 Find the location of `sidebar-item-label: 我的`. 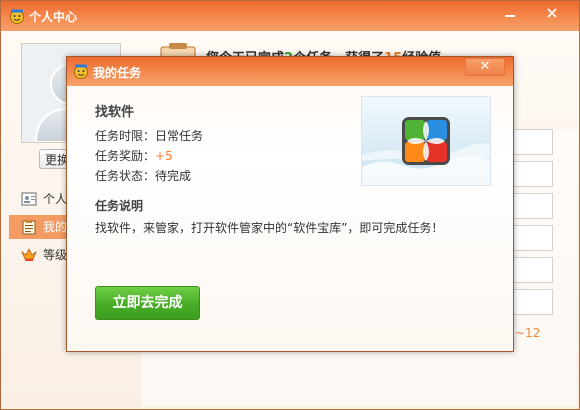

sidebar-item-label: 我的 is located at coordinates (55, 227).